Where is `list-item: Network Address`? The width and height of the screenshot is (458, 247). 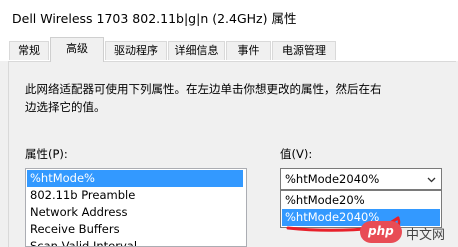
list-item: Network Address is located at coordinates (135, 212).